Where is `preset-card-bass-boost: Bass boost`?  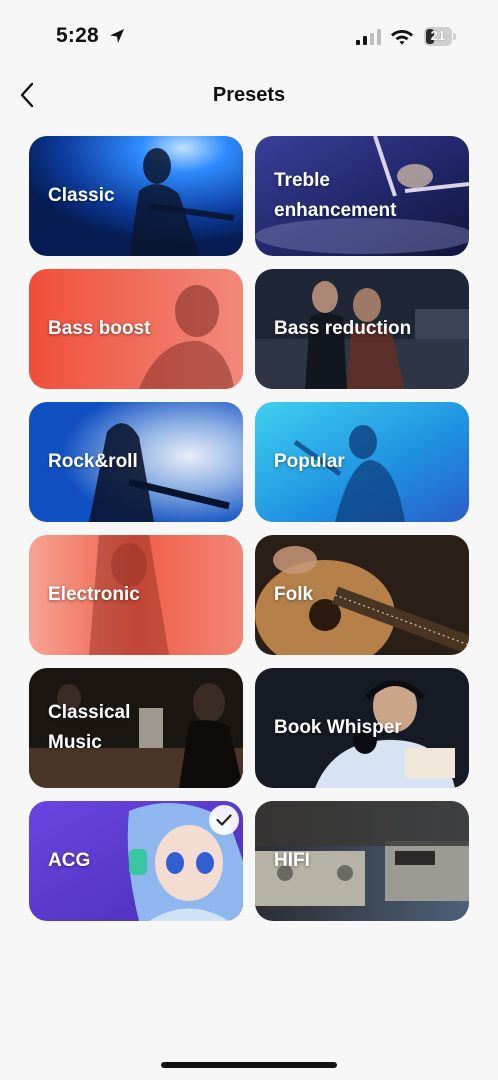 preset-card-bass-boost: Bass boost is located at coordinates (136, 329).